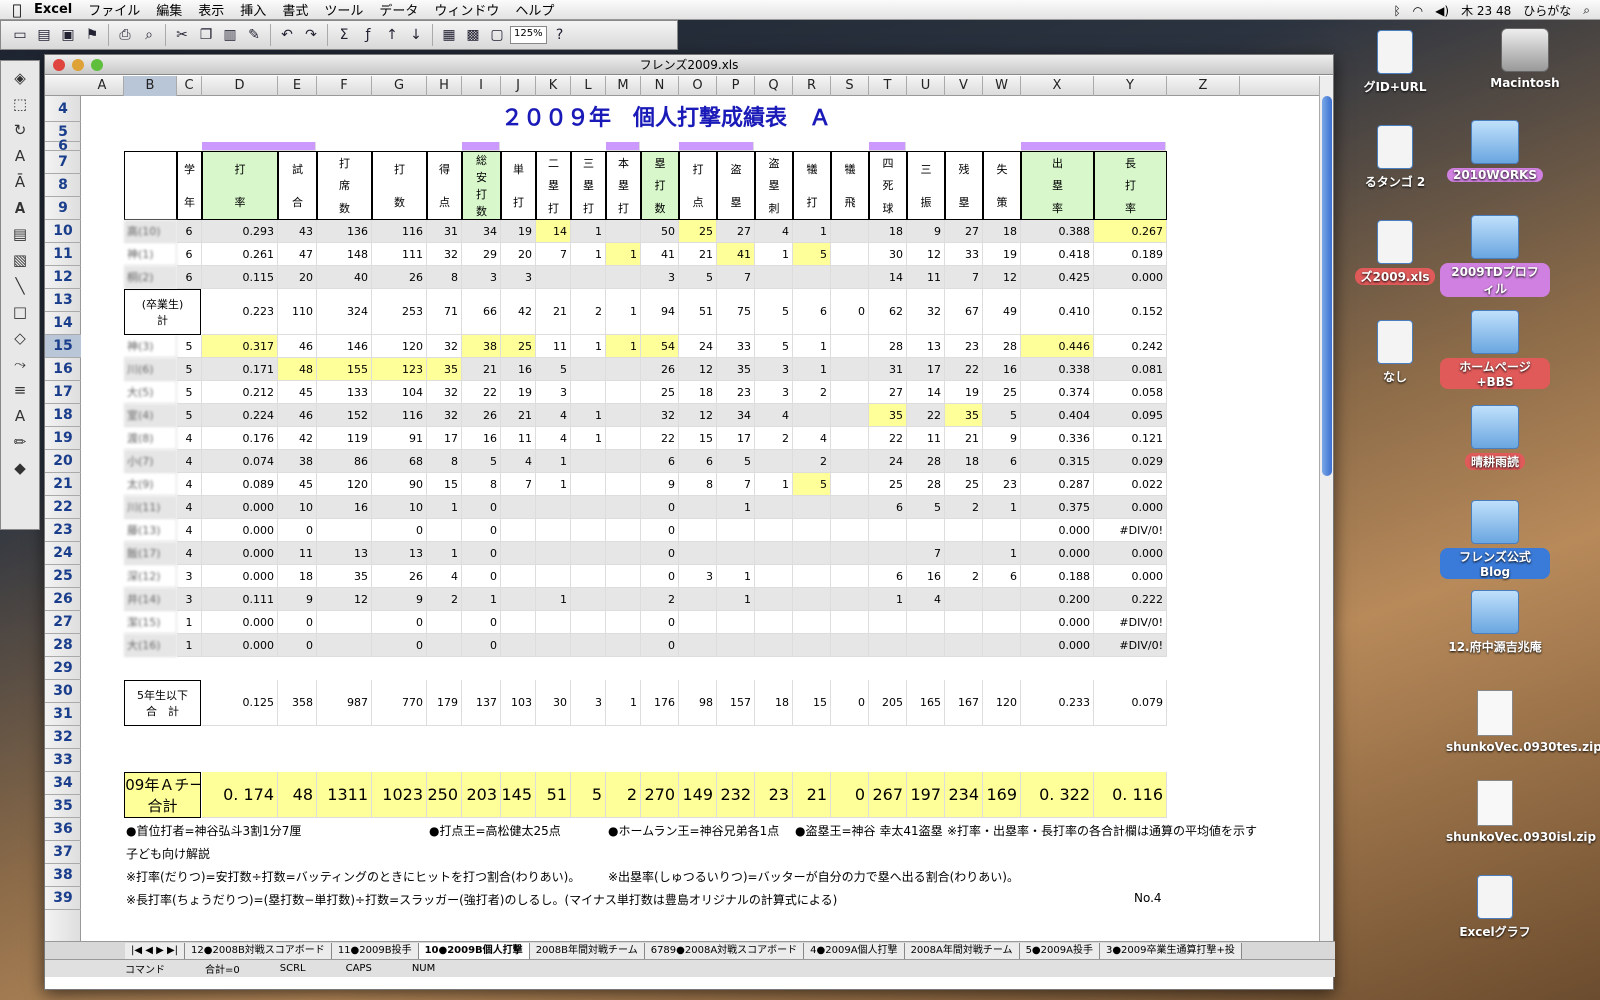 This screenshot has height=1000, width=1600. What do you see at coordinates (20, 338) in the screenshot?
I see `shapes-icon: ◇` at bounding box center [20, 338].